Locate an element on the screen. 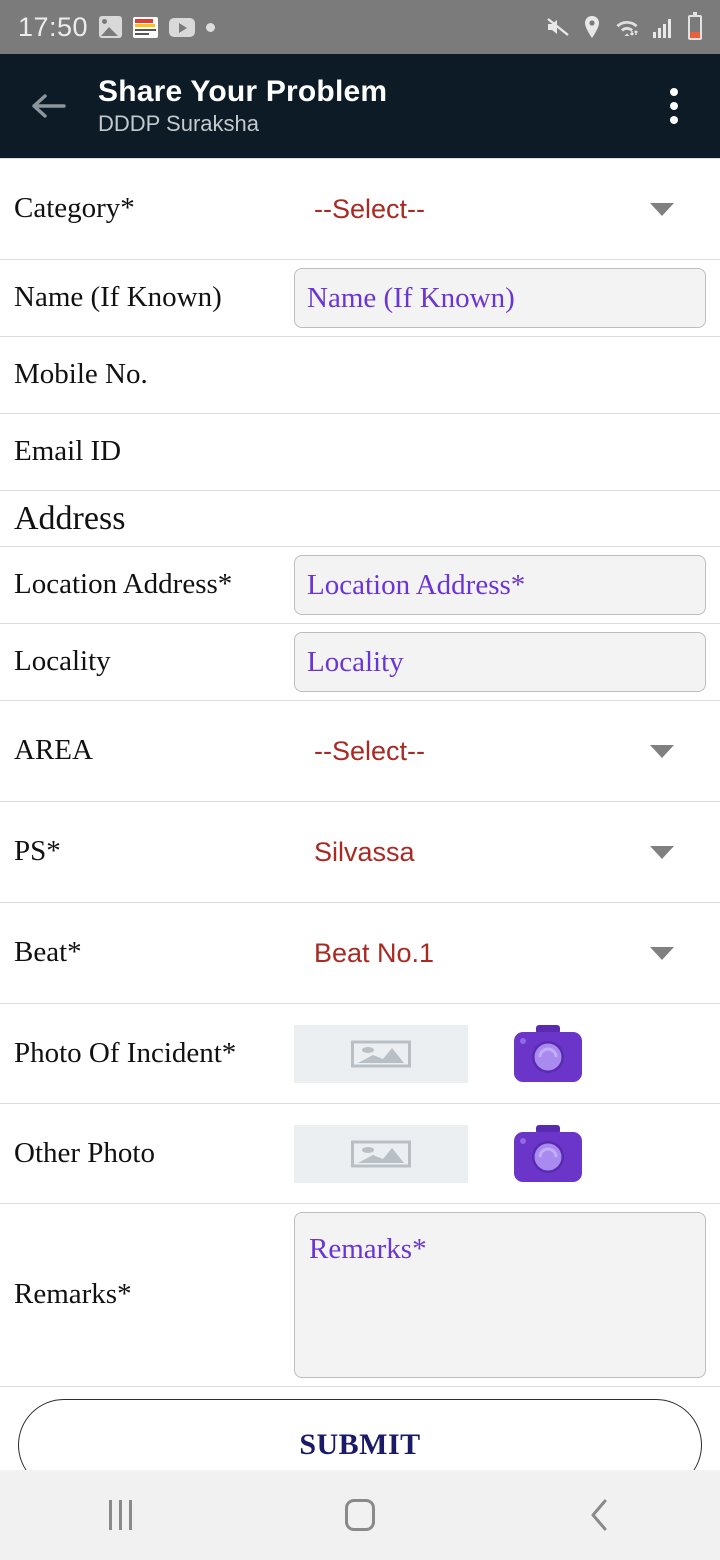  category-select: --Select-- is located at coordinates (498, 209).